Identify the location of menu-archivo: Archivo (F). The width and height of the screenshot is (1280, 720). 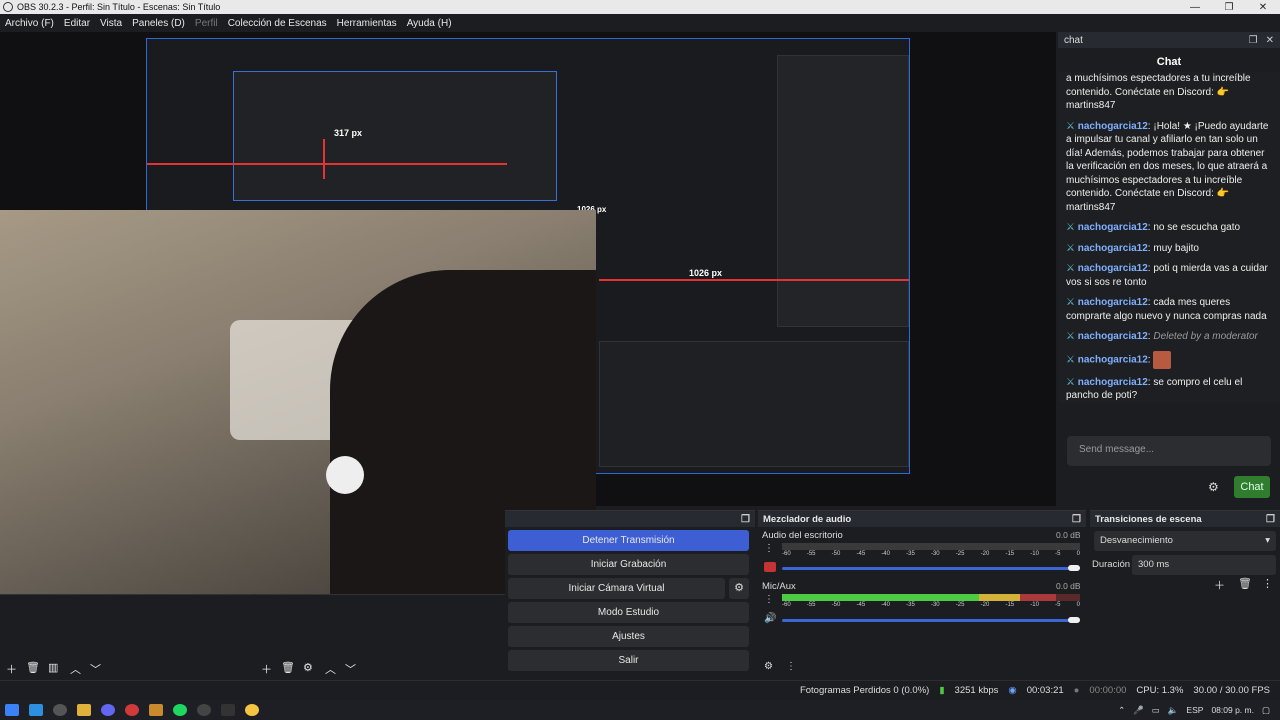
(29, 23).